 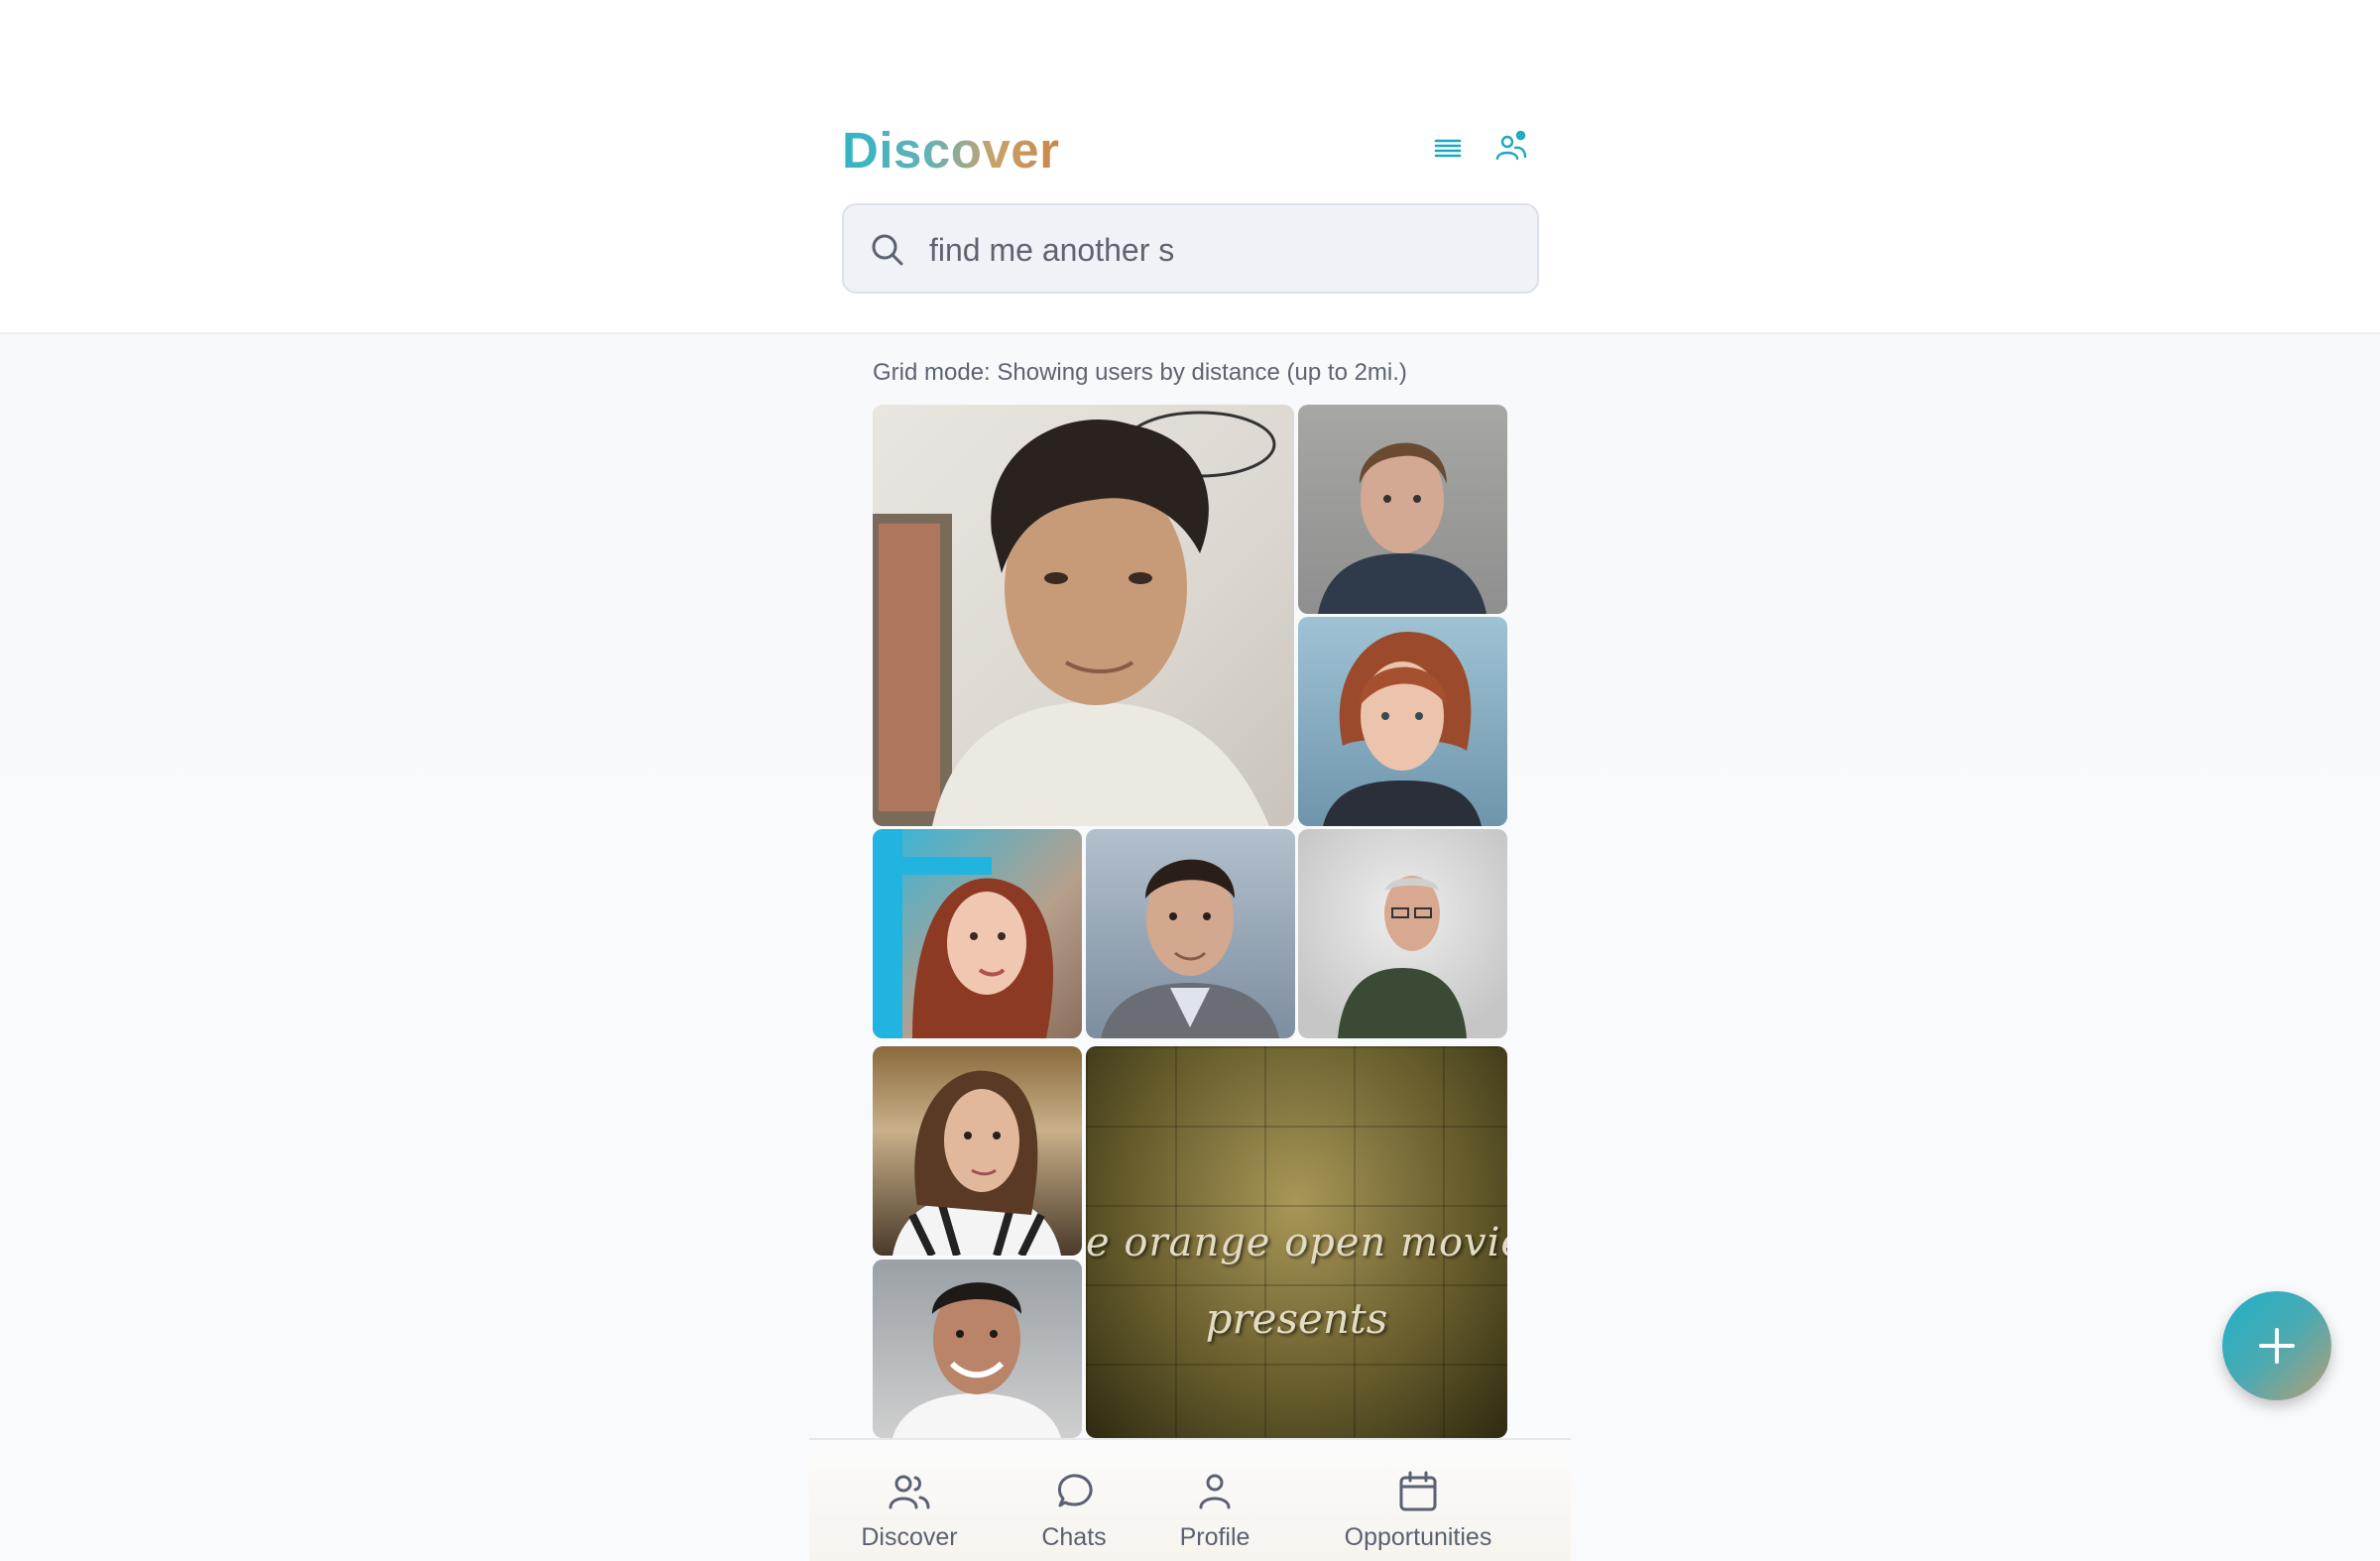 What do you see at coordinates (1215, 1491) in the screenshot?
I see `user-icon` at bounding box center [1215, 1491].